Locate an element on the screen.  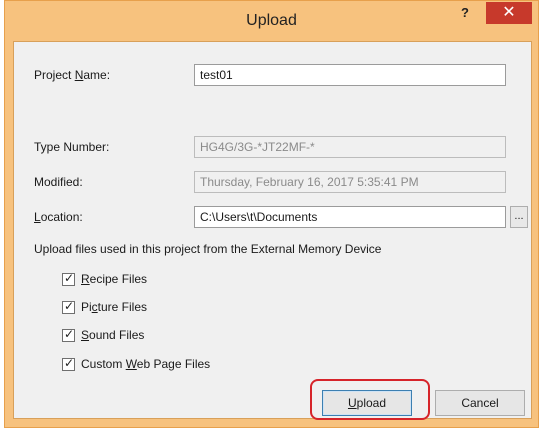
type-number-label: Type Number: is located at coordinates (72, 147).